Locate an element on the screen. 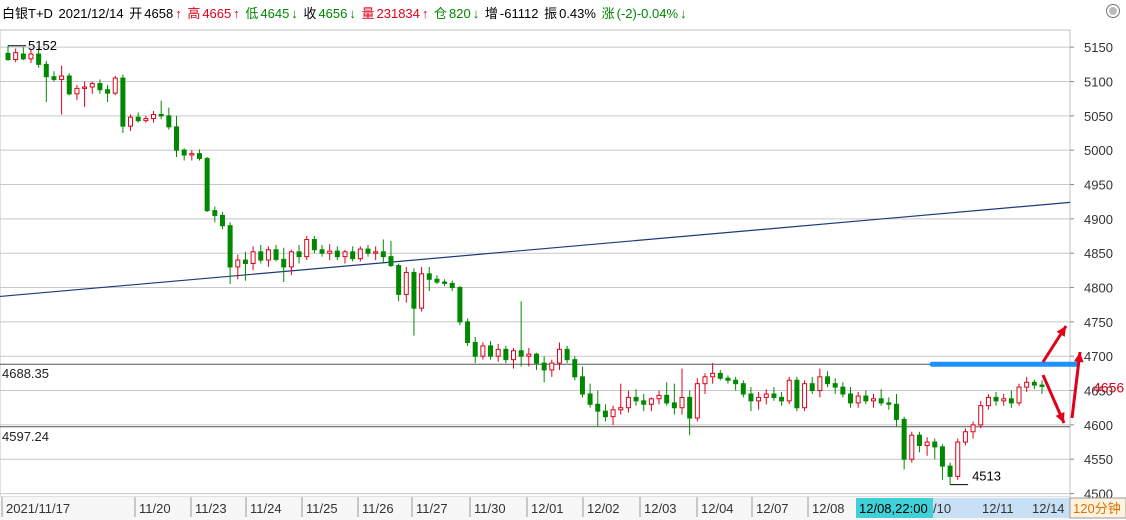 This screenshot has width=1126, height=520. y-tick-label: 4600 is located at coordinates (1098, 425).